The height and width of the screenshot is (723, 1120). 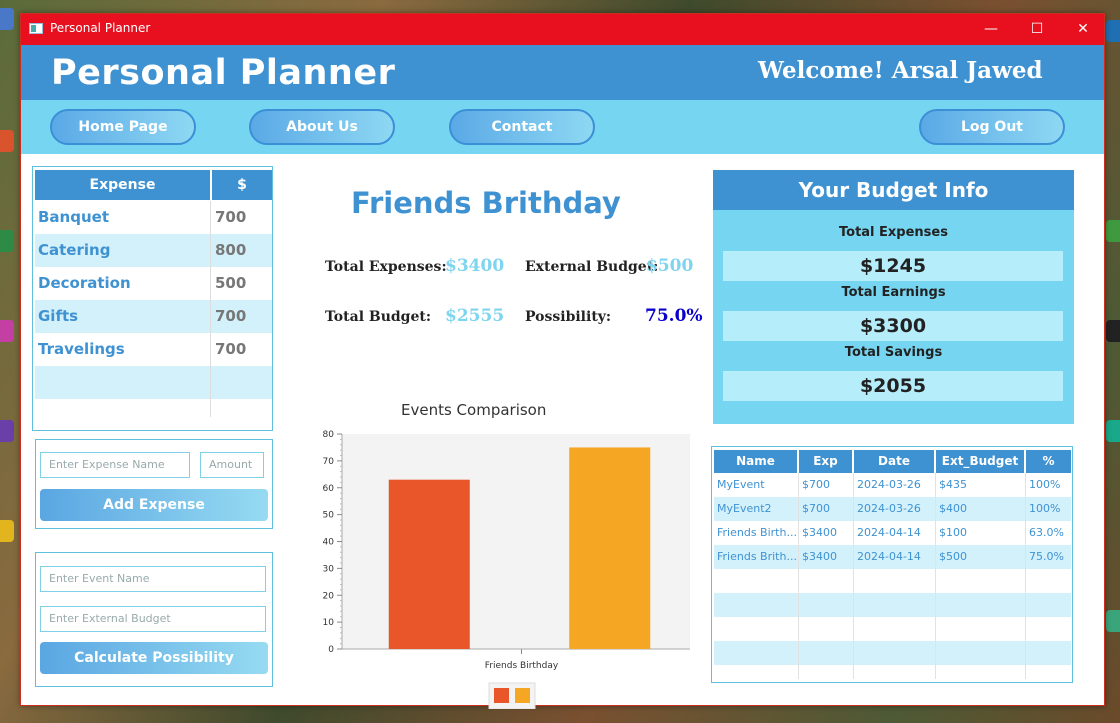 I want to click on table-row: Catering 800, so click(x=153, y=250).